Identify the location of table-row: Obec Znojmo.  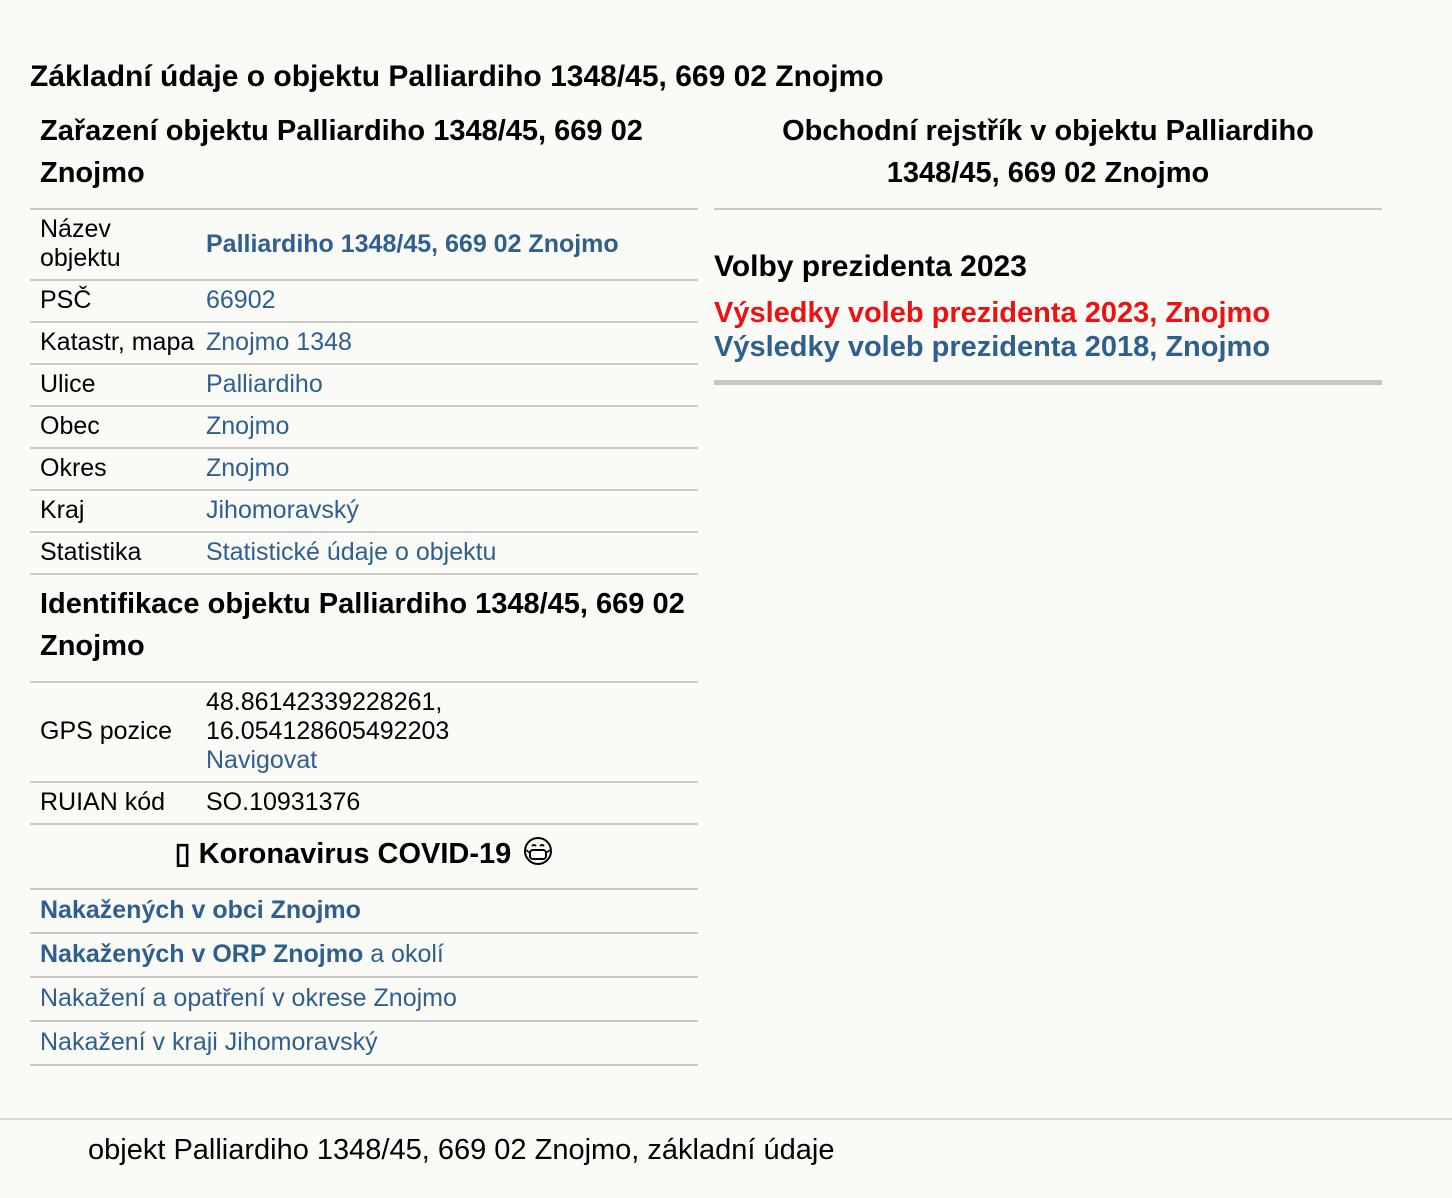
(364, 427).